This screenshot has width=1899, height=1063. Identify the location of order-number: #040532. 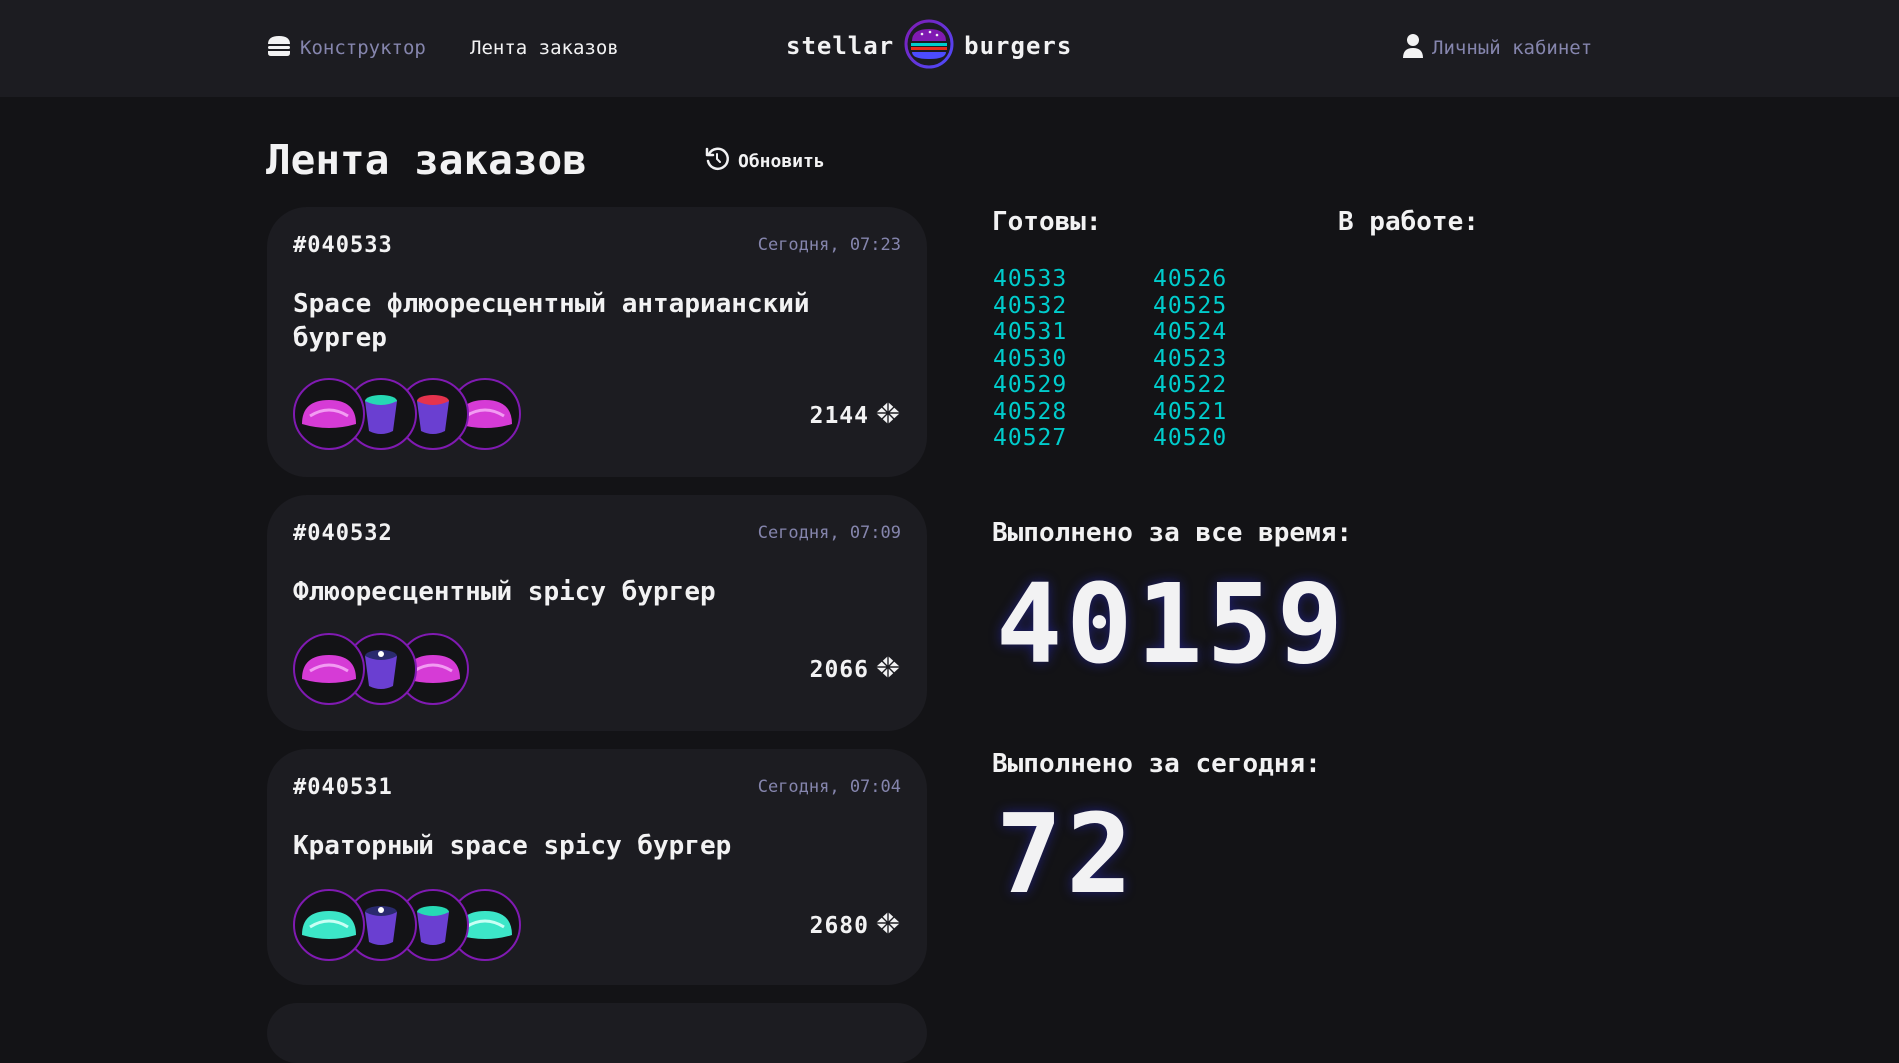
(343, 533).